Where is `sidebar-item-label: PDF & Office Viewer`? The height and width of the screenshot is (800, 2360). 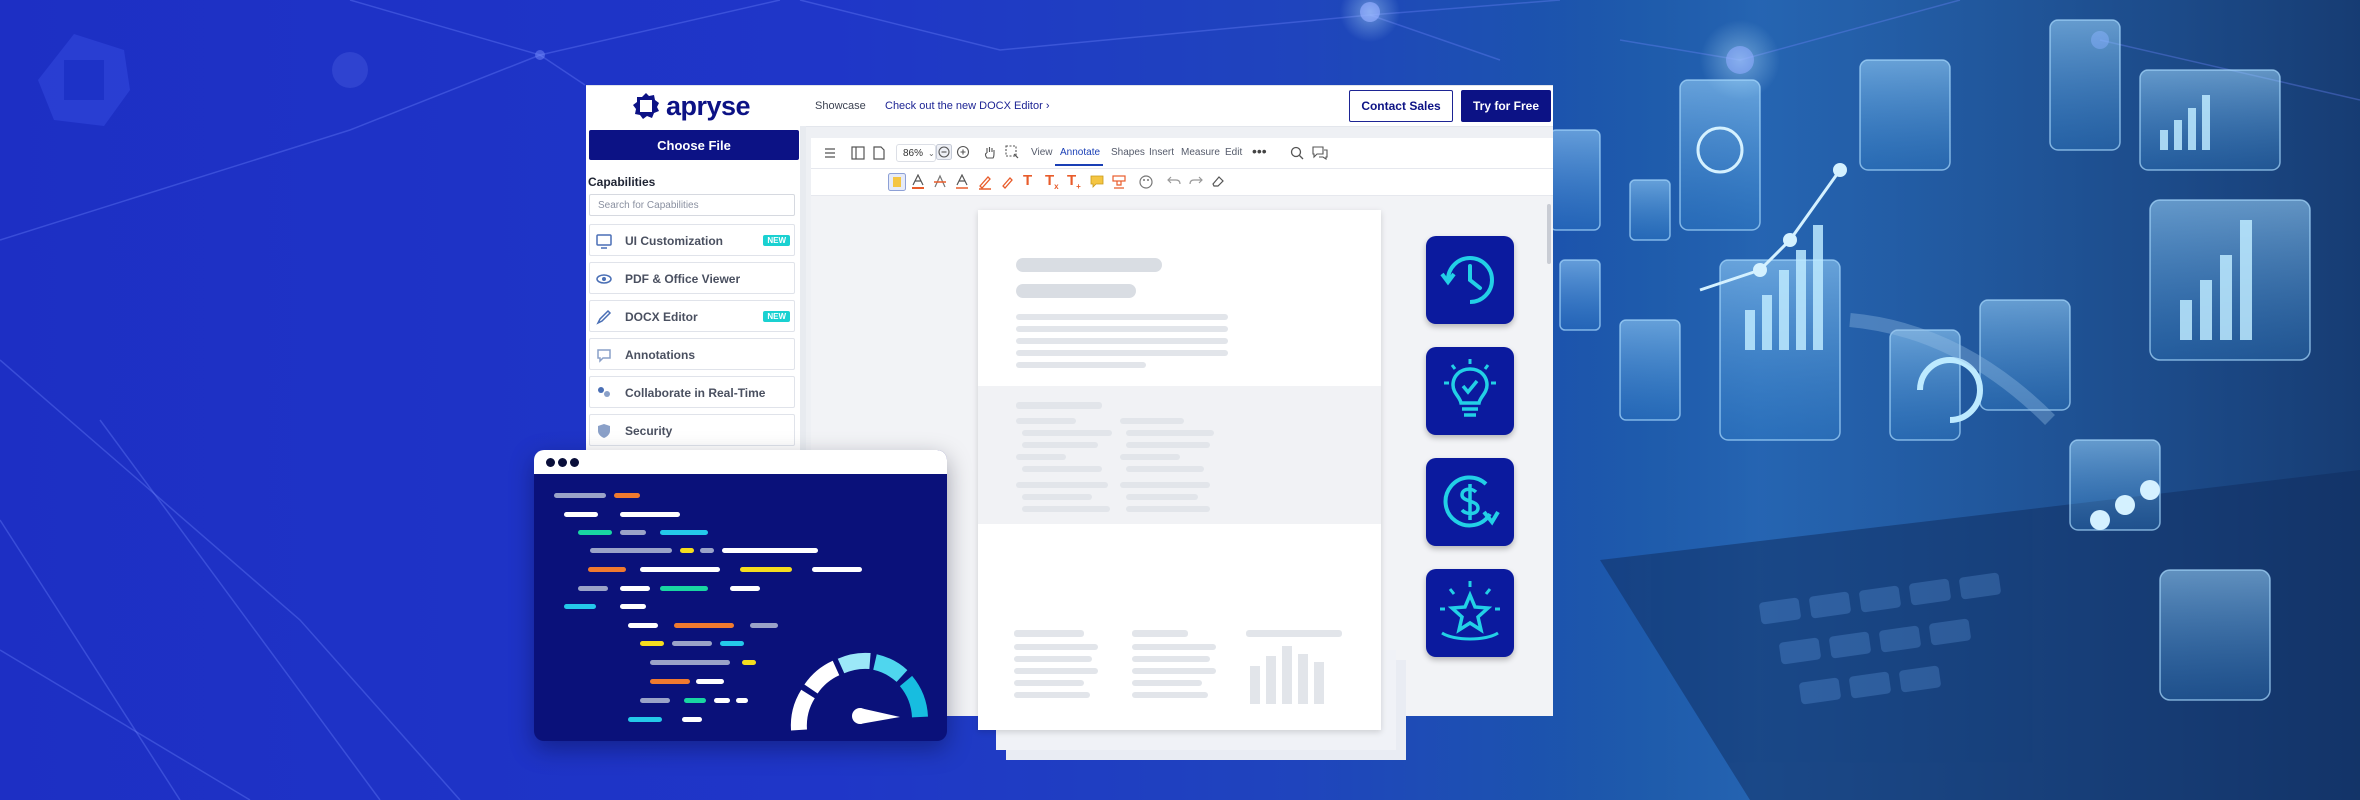
sidebar-item-label: PDF & Office Viewer is located at coordinates (683, 279).